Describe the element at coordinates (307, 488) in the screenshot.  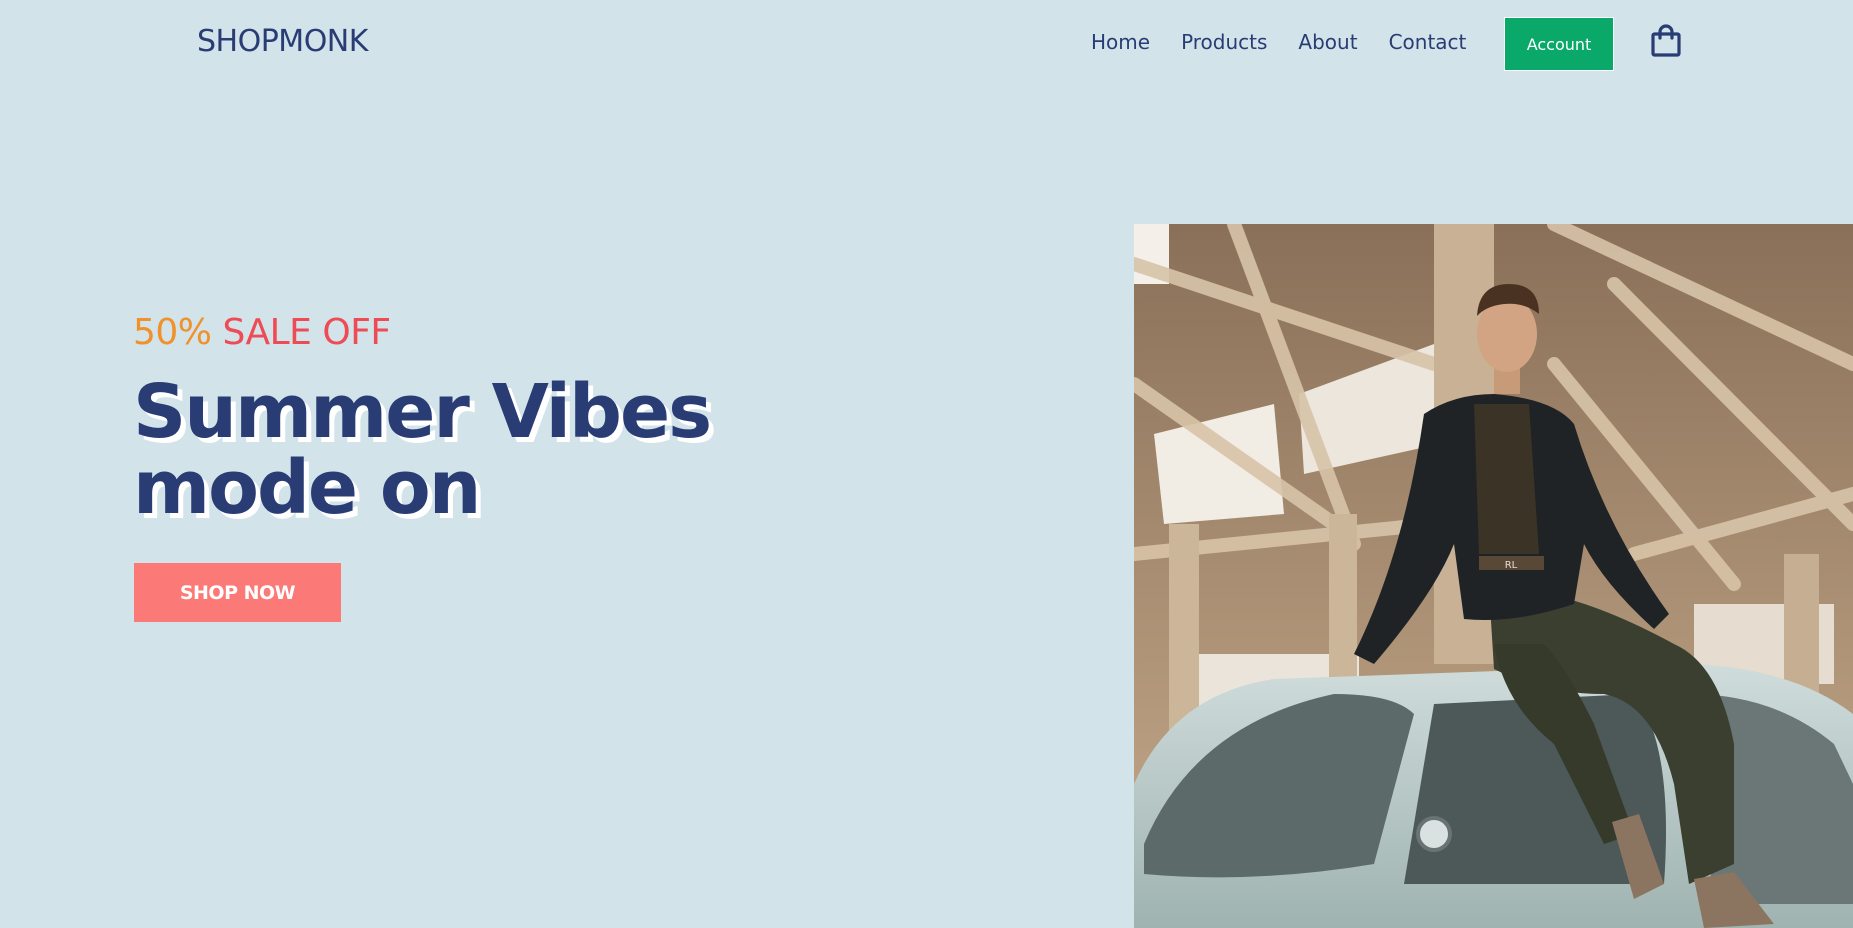
I see `headline-line-2: mode on` at that location.